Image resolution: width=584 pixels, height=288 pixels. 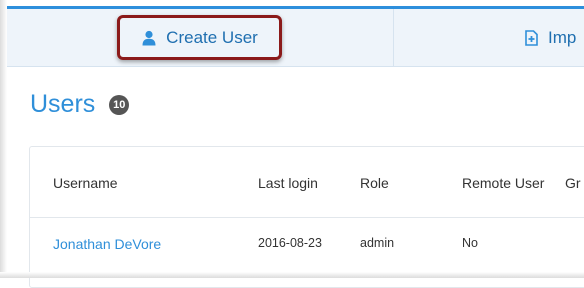 What do you see at coordinates (377, 243) in the screenshot?
I see `role-cell: admin` at bounding box center [377, 243].